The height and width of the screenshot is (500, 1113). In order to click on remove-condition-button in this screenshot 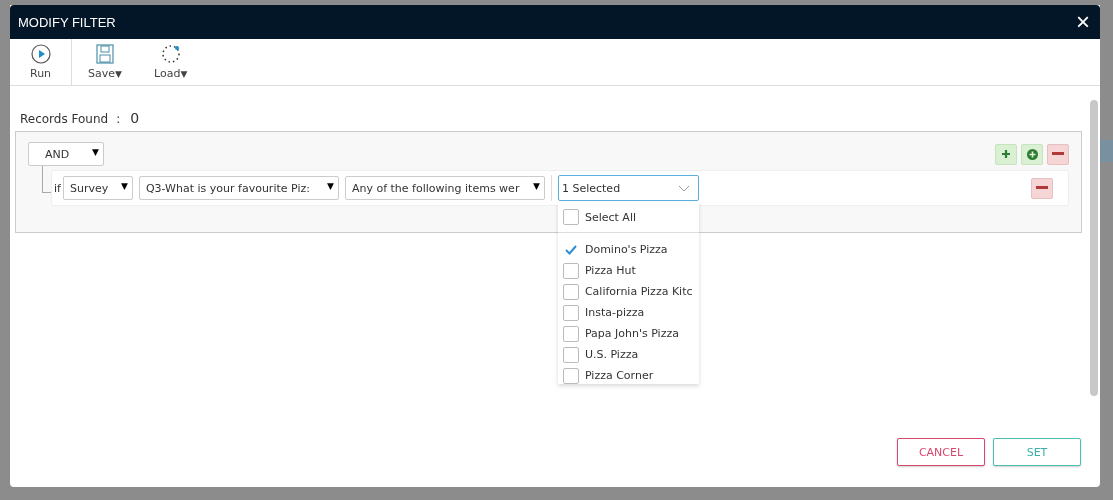, I will do `click(1042, 188)`.